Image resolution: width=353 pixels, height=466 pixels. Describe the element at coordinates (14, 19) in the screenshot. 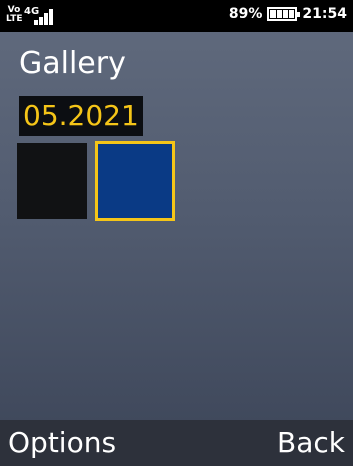

I see `volte-bottom-label: LTE` at that location.